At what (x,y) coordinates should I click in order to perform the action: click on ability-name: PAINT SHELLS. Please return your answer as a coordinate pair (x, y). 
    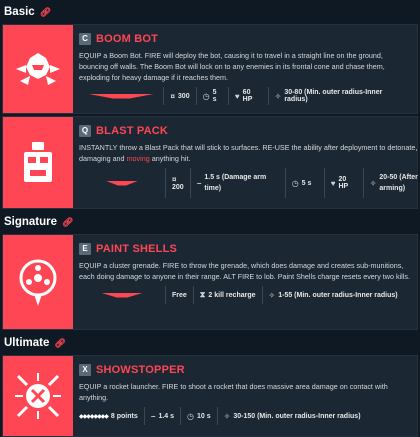
    Looking at the image, I should click on (137, 248).